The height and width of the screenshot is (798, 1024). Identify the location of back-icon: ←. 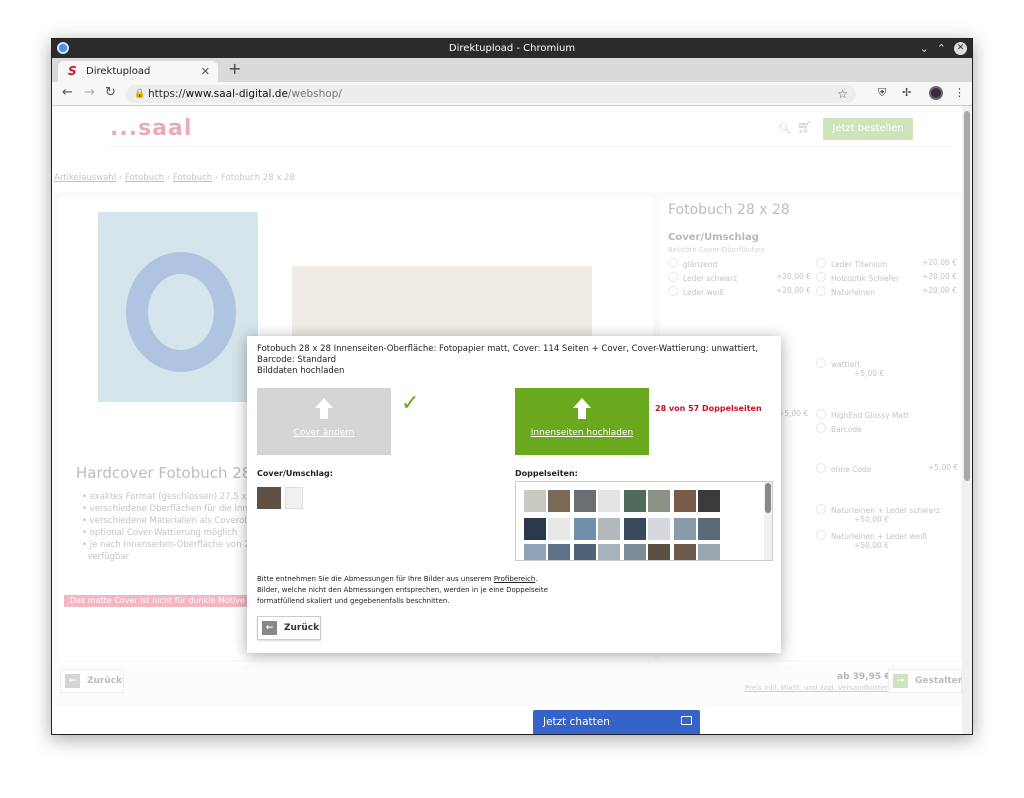
(67, 92).